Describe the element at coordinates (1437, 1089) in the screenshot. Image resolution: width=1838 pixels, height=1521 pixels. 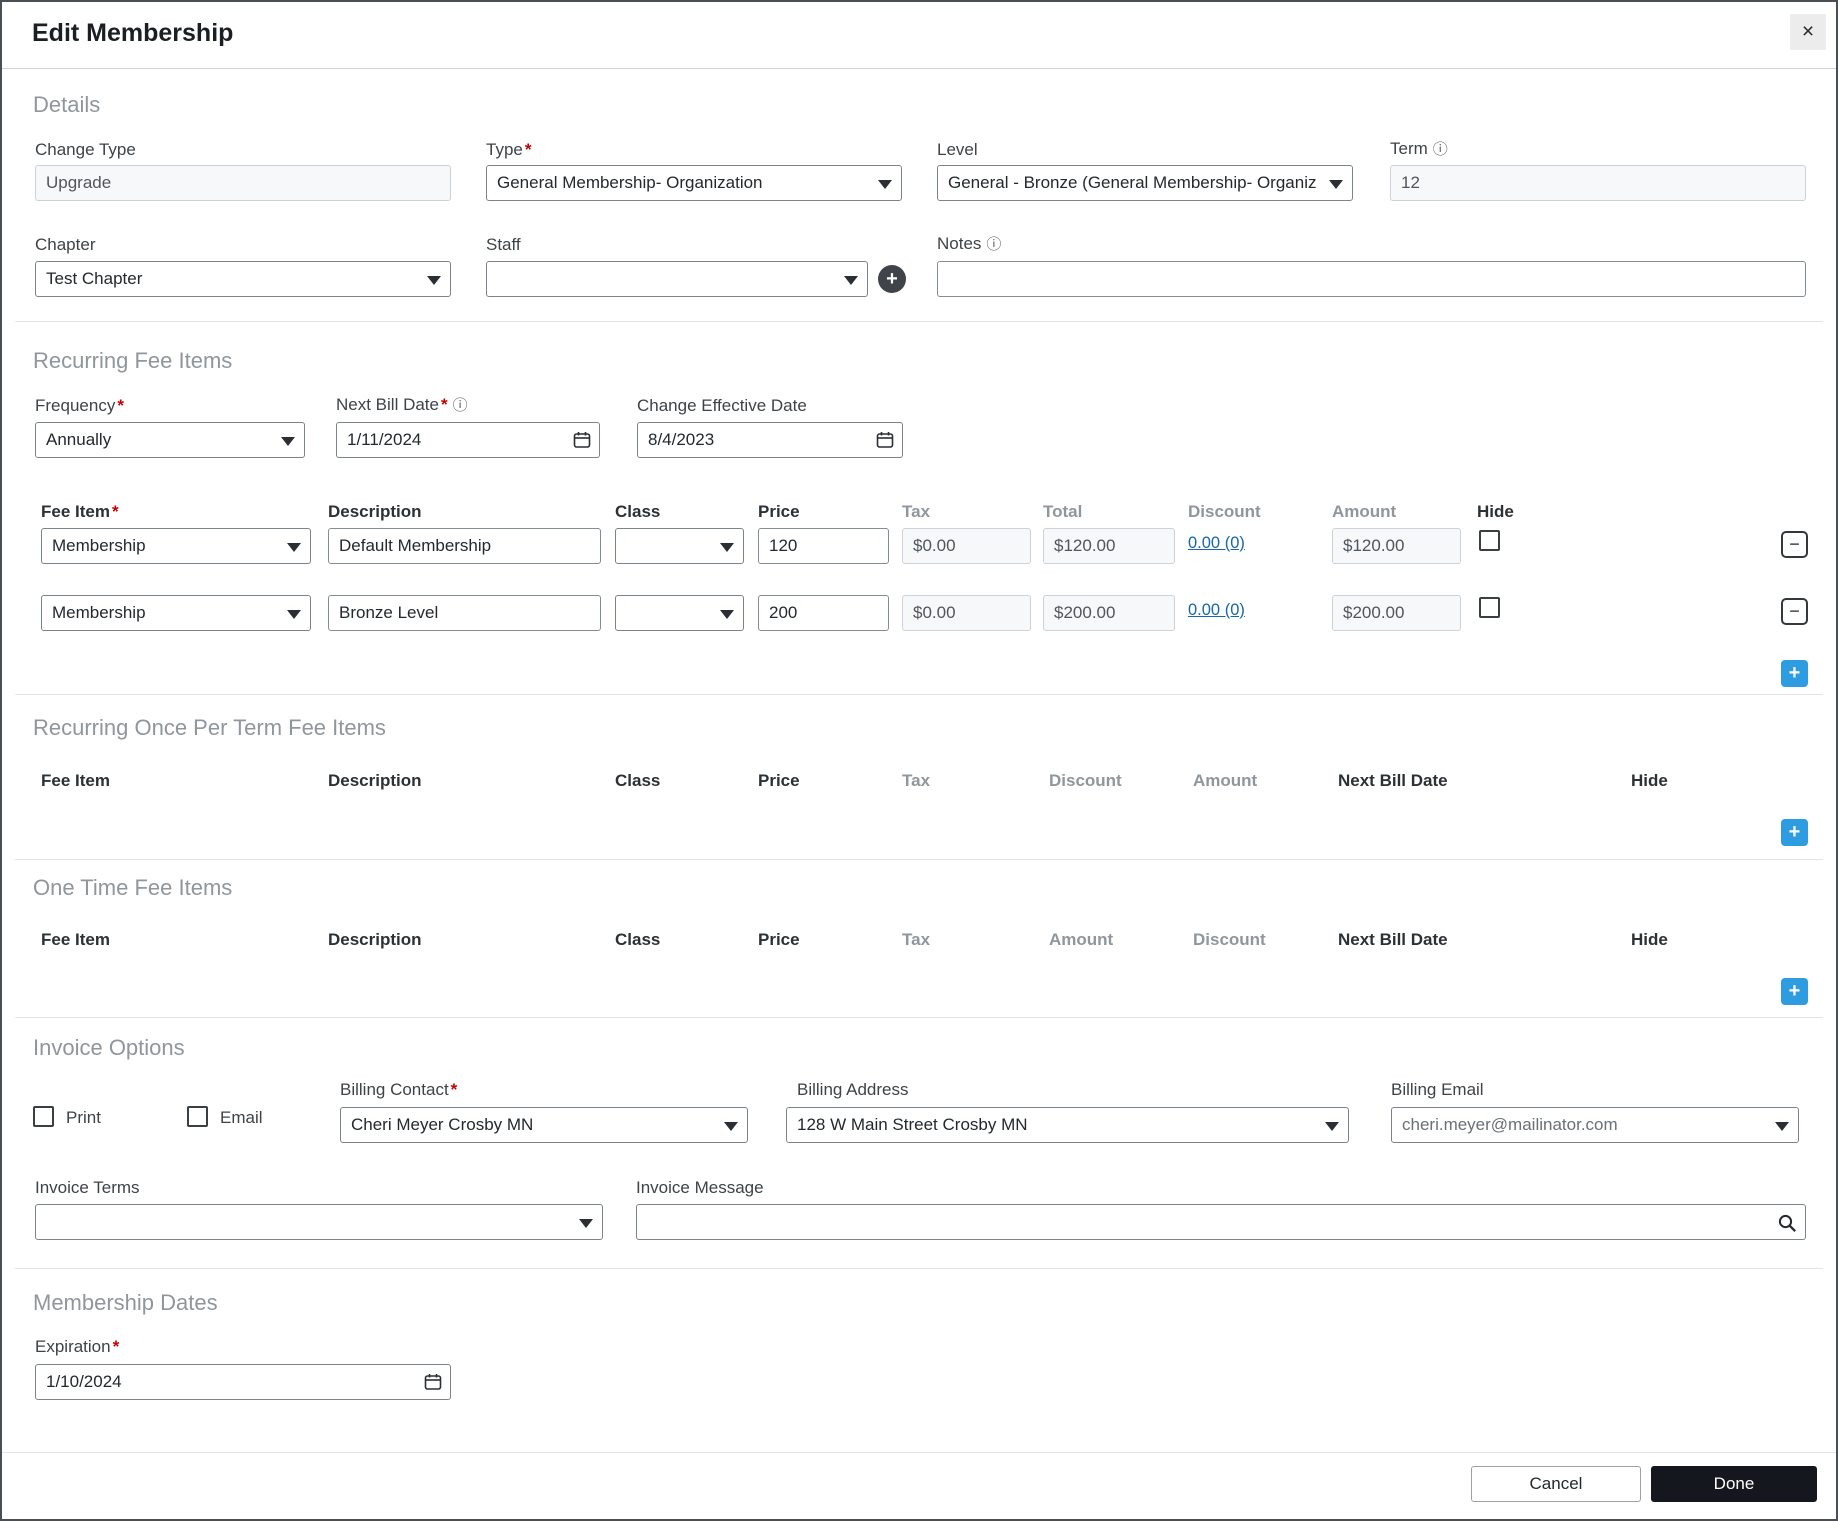
I see `billing-email-label: Billing Email` at that location.